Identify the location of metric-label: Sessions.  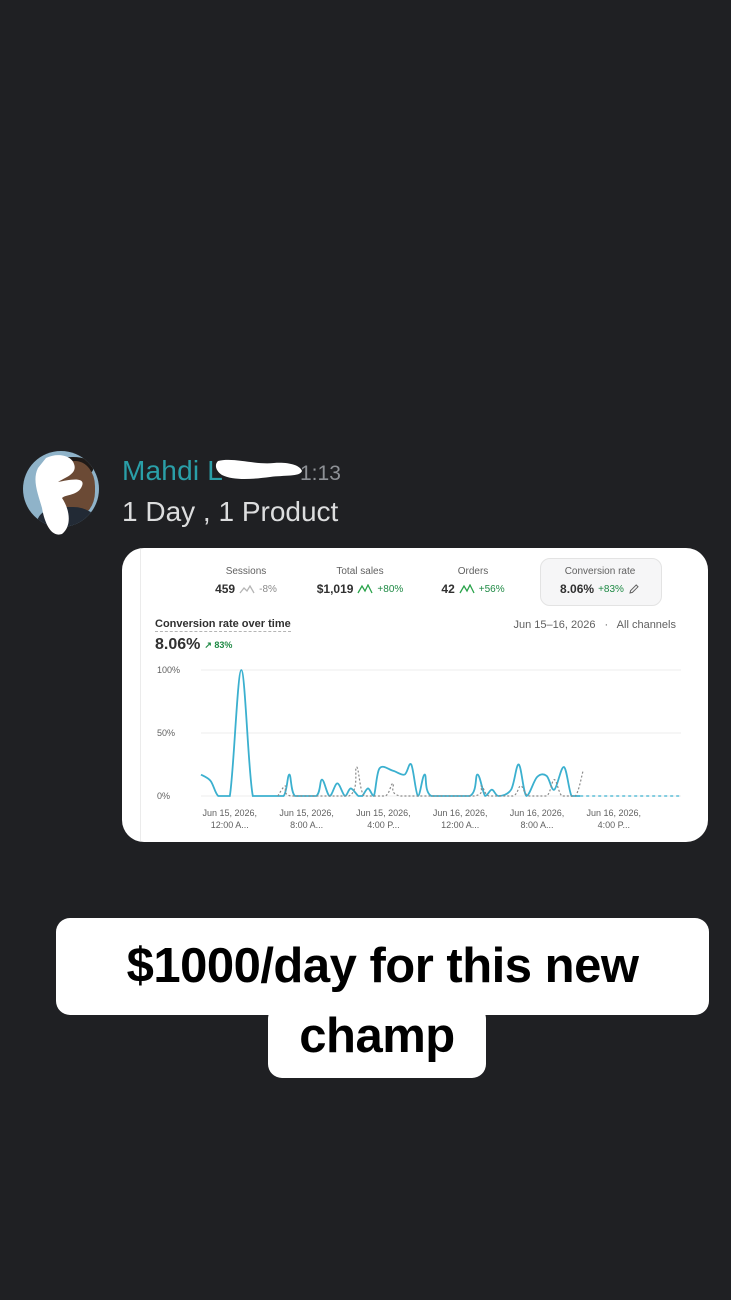
(246, 571).